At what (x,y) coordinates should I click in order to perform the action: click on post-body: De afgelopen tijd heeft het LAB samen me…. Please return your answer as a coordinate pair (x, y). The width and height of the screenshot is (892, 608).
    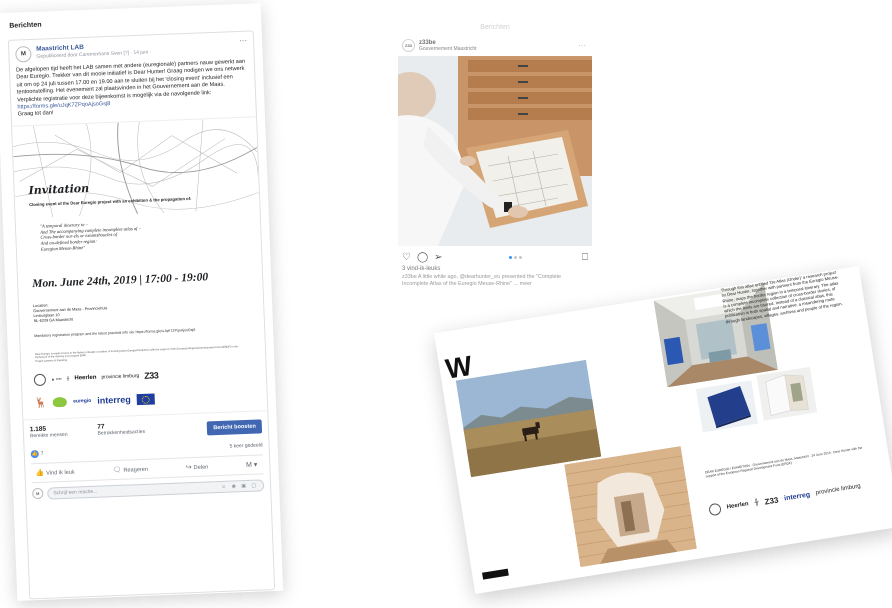
    Looking at the image, I should click on (130, 81).